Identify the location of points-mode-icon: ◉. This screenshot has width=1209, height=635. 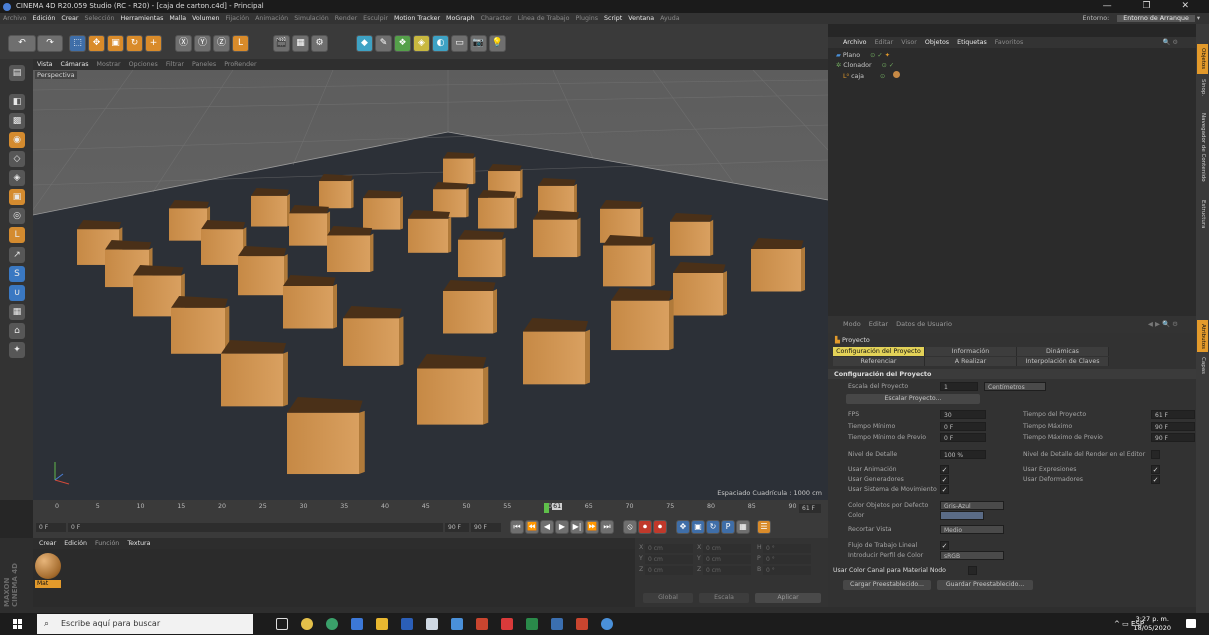
(17, 140).